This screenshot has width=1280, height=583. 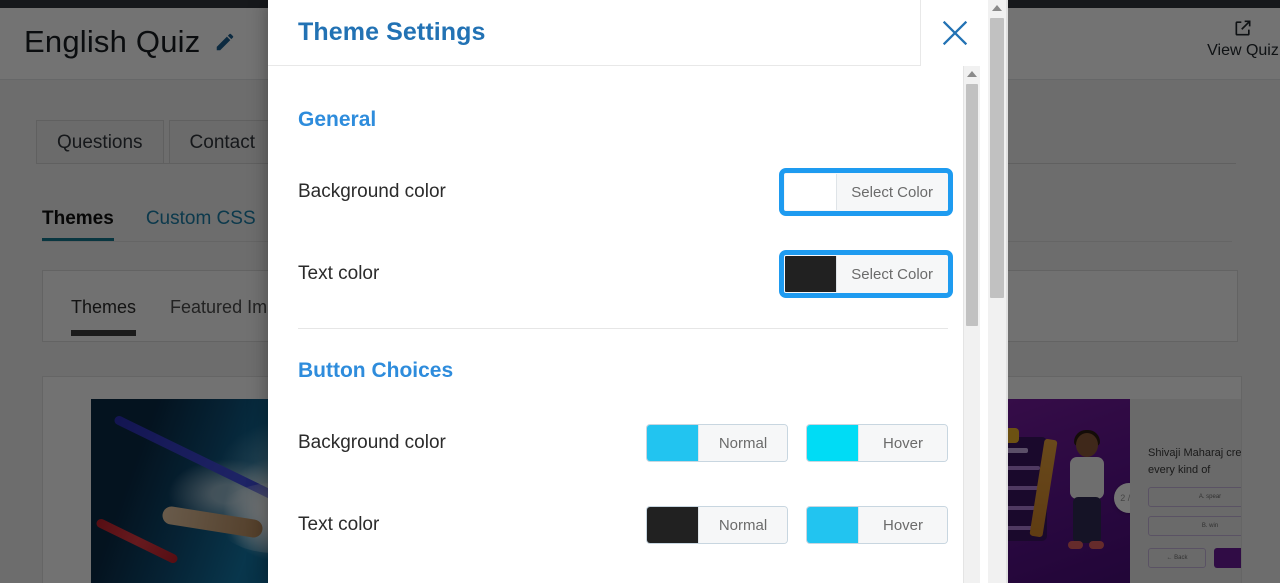 I want to click on field-button-background-color: Background color Normal Hover, so click(x=623, y=443).